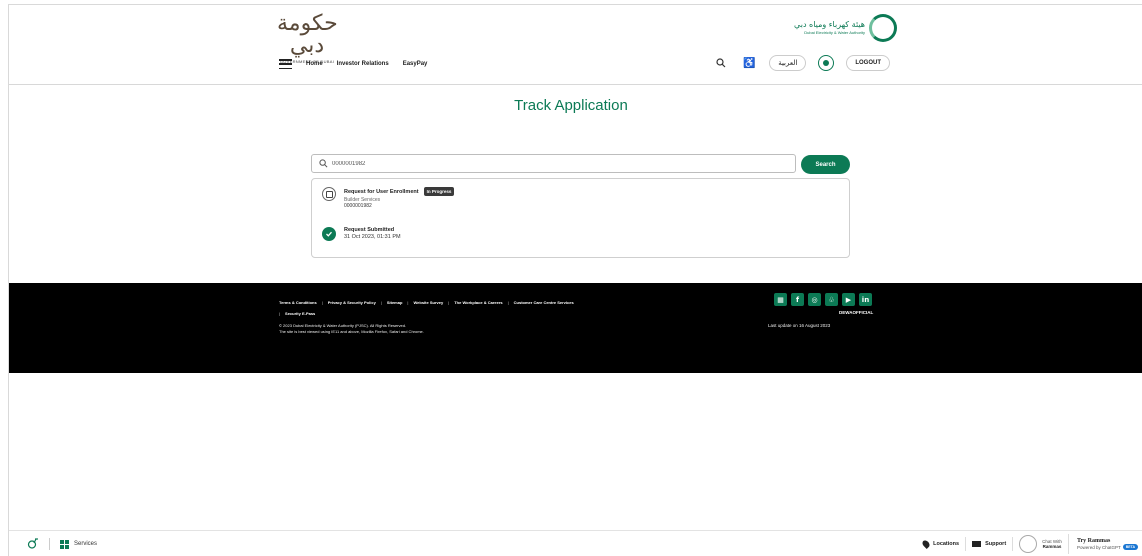  I want to click on nav-home: Home, so click(314, 64).